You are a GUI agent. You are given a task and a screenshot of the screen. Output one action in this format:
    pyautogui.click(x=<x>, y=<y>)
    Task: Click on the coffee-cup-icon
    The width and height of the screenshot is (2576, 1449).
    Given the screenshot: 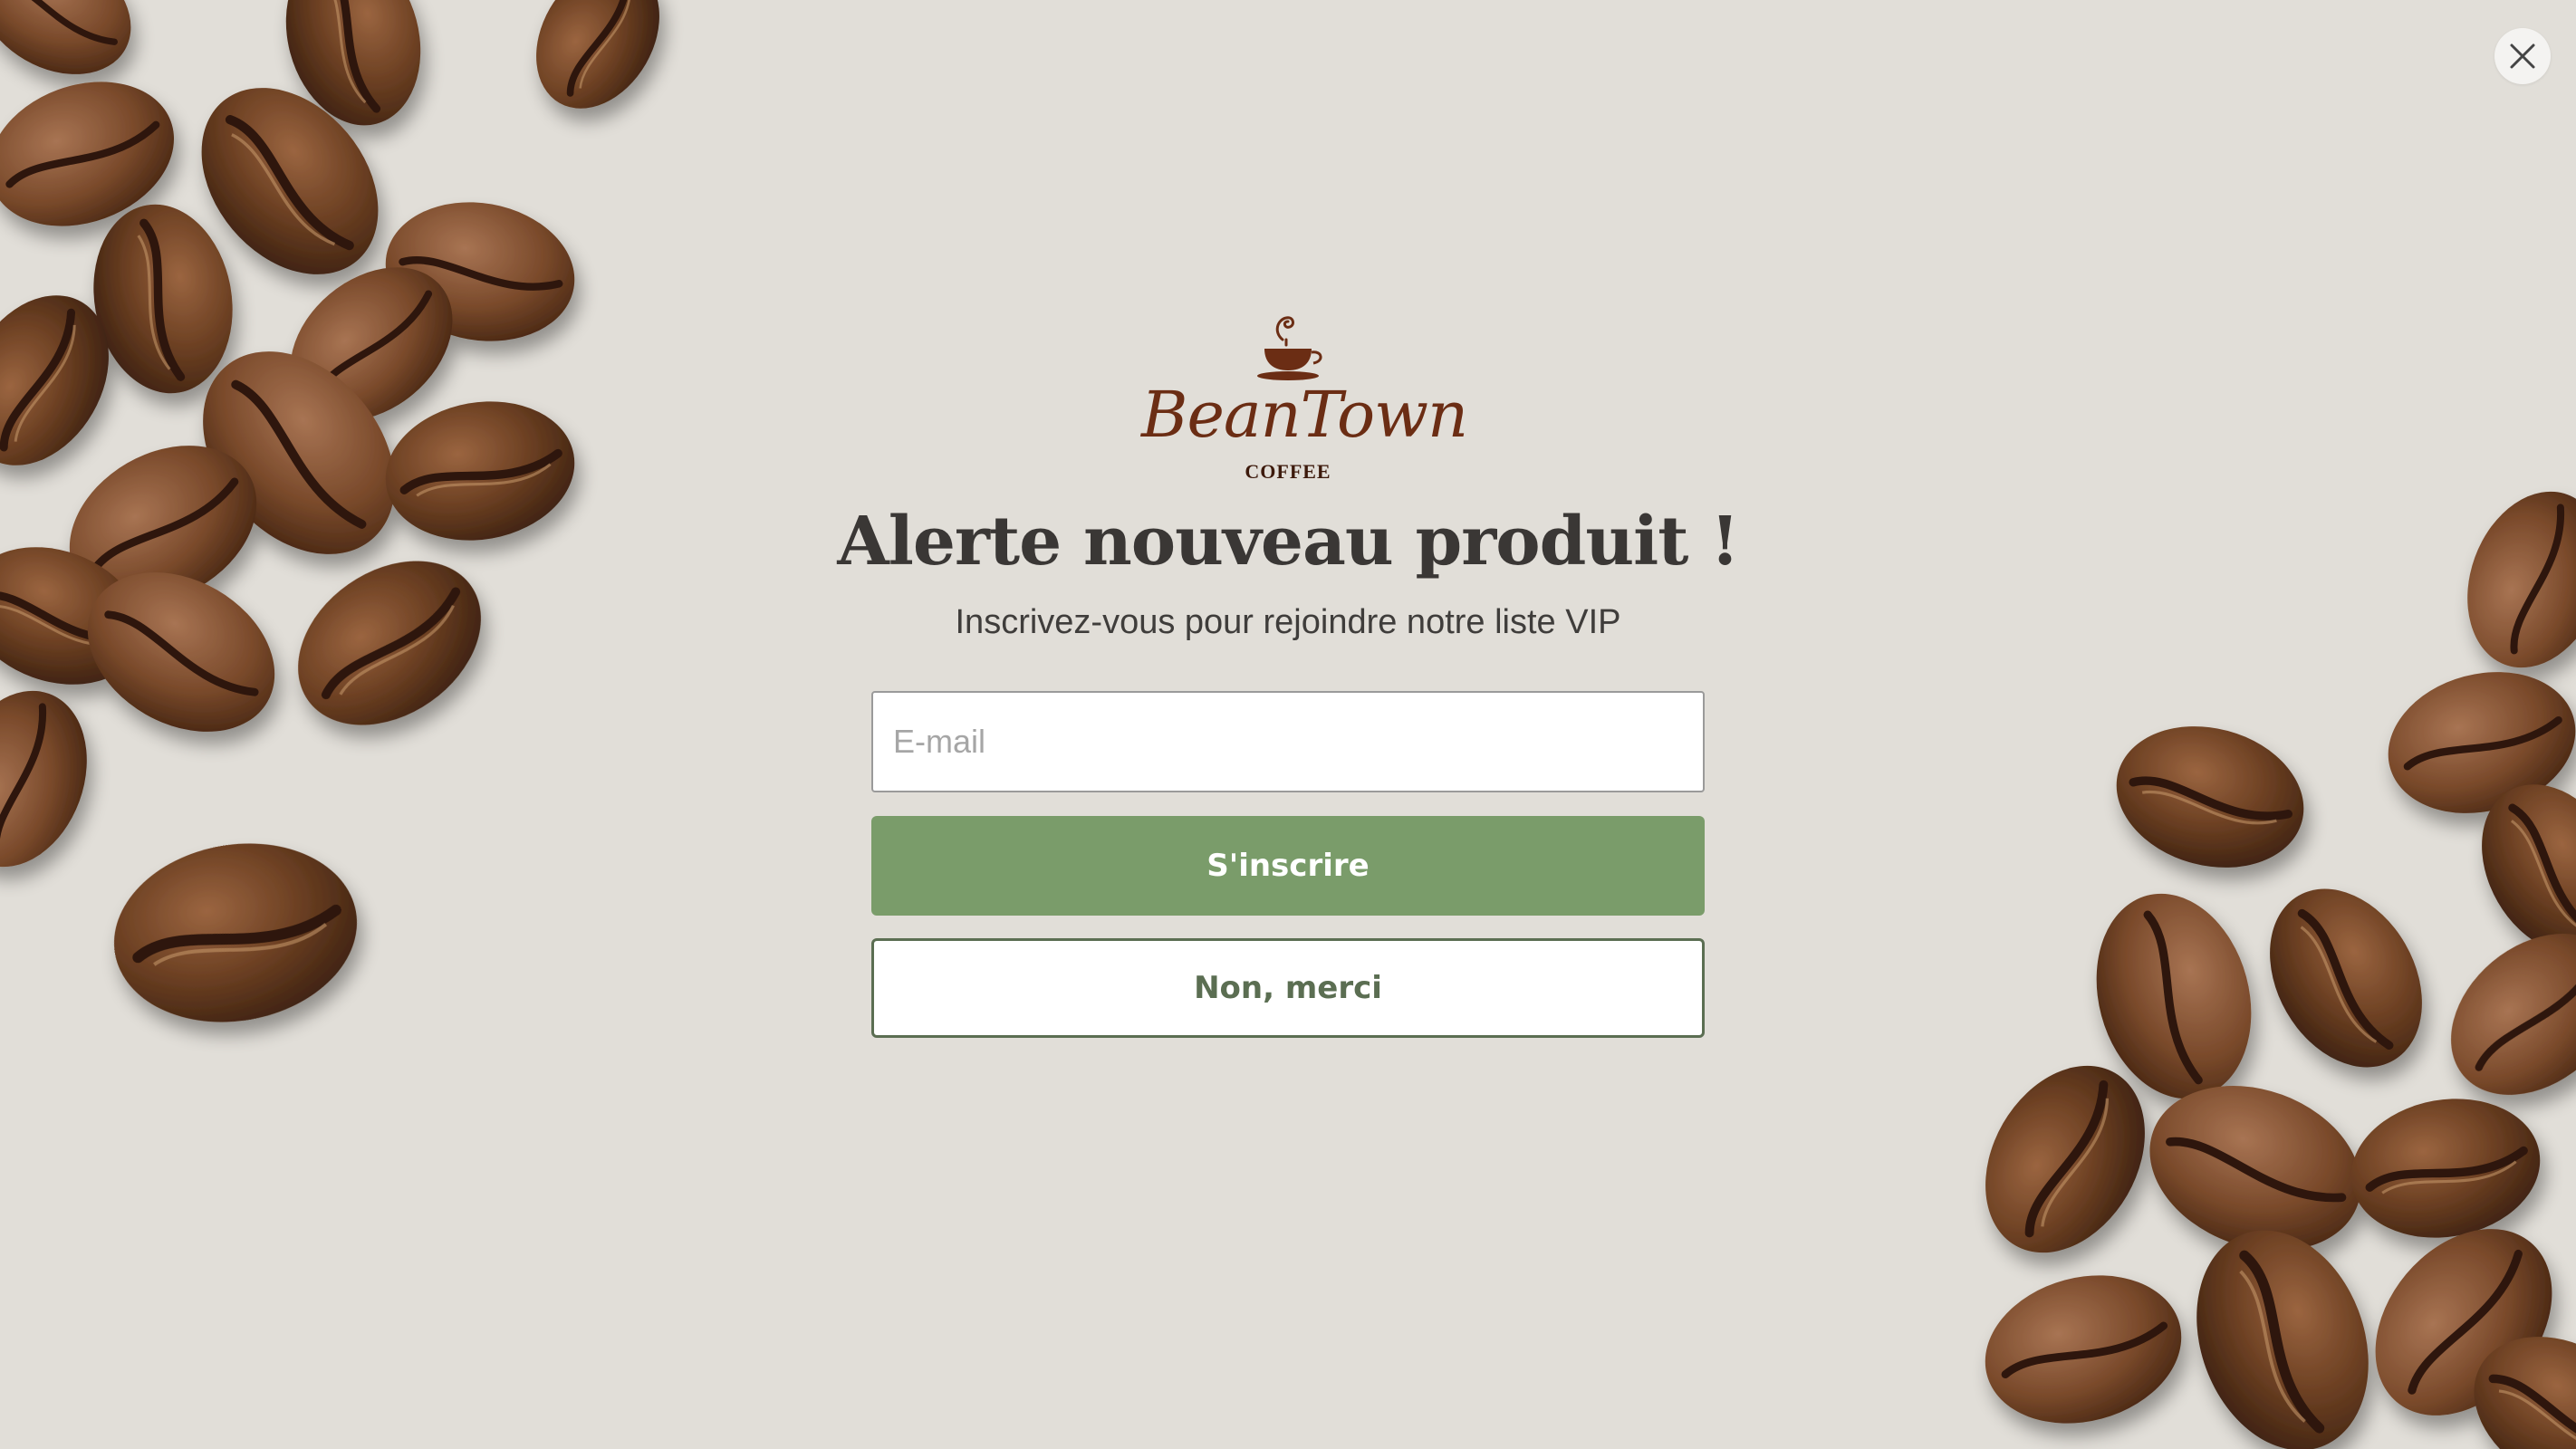 What is the action you would take?
    pyautogui.click(x=1288, y=349)
    